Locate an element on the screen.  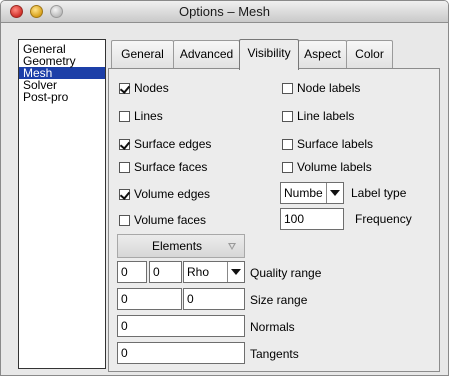
tab-aspect: Aspect is located at coordinates (322, 54).